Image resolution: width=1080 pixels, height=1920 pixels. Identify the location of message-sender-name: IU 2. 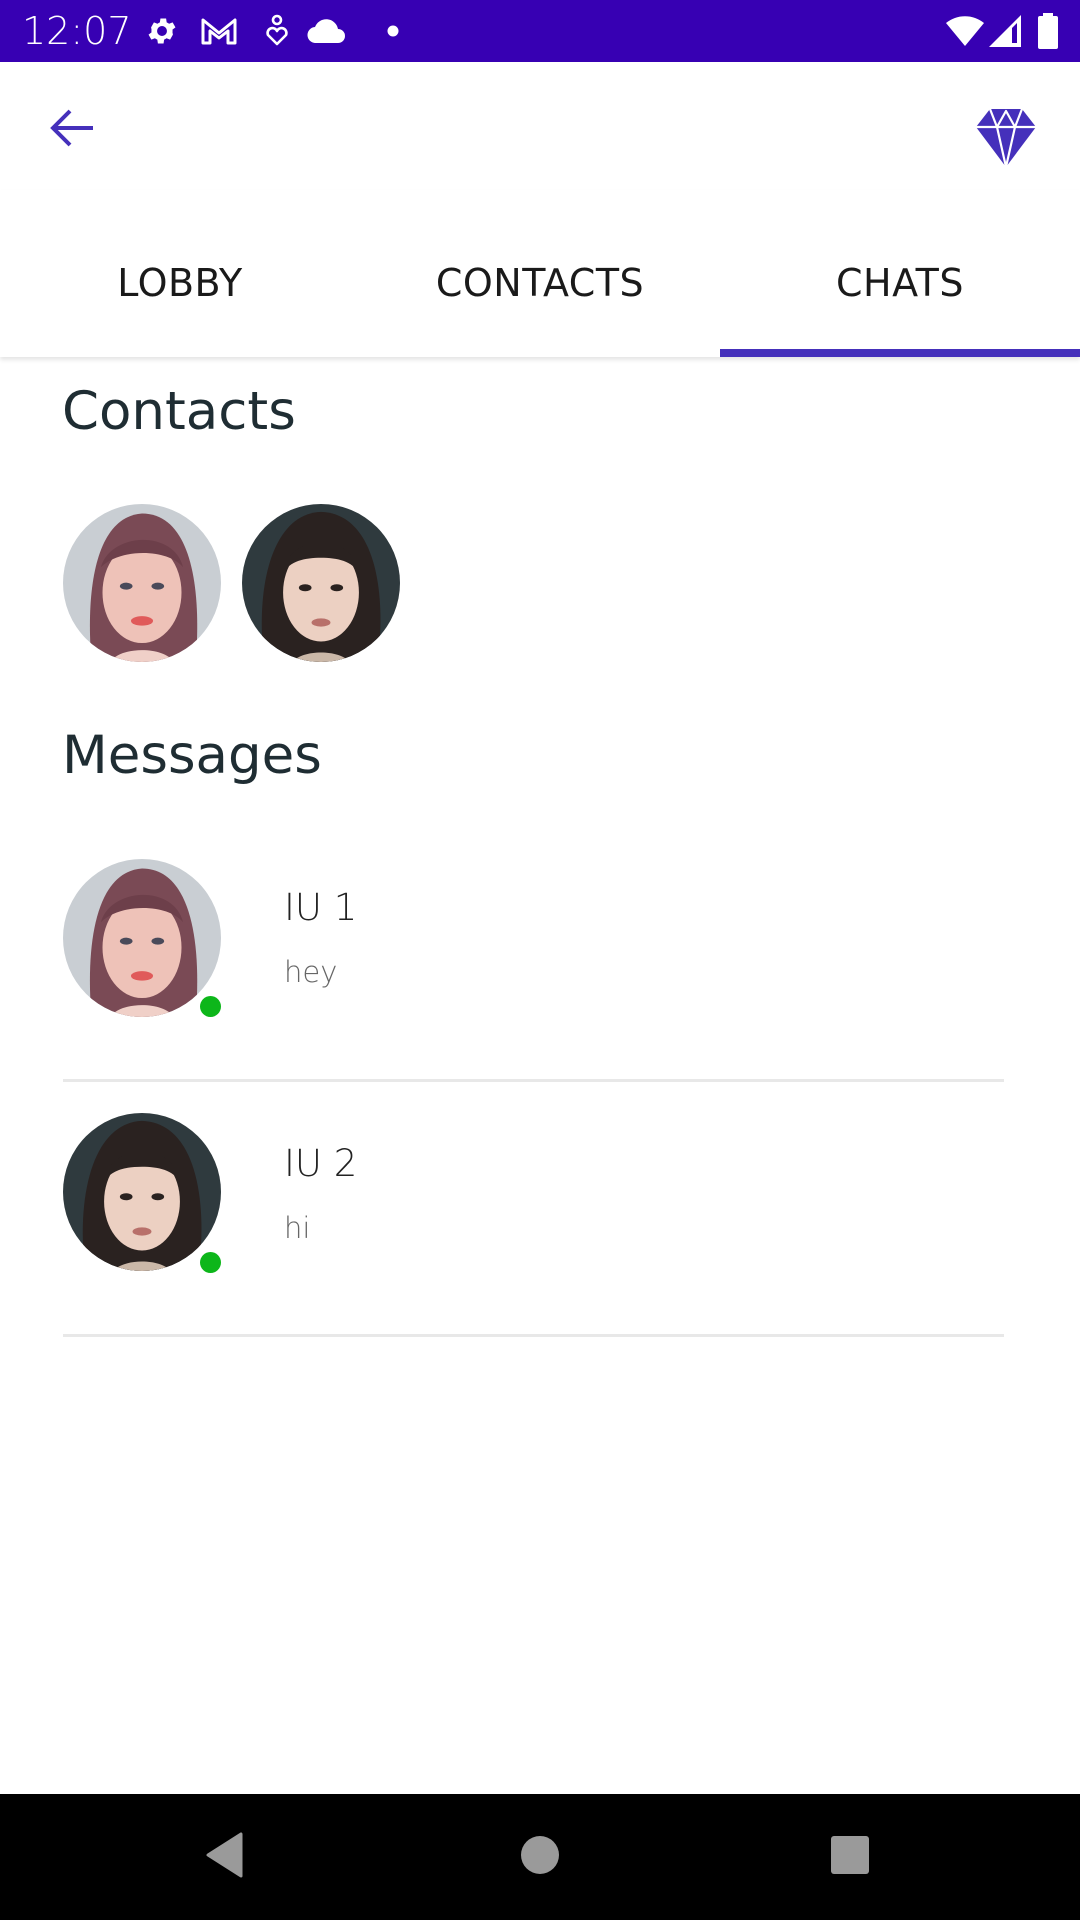
(321, 1163).